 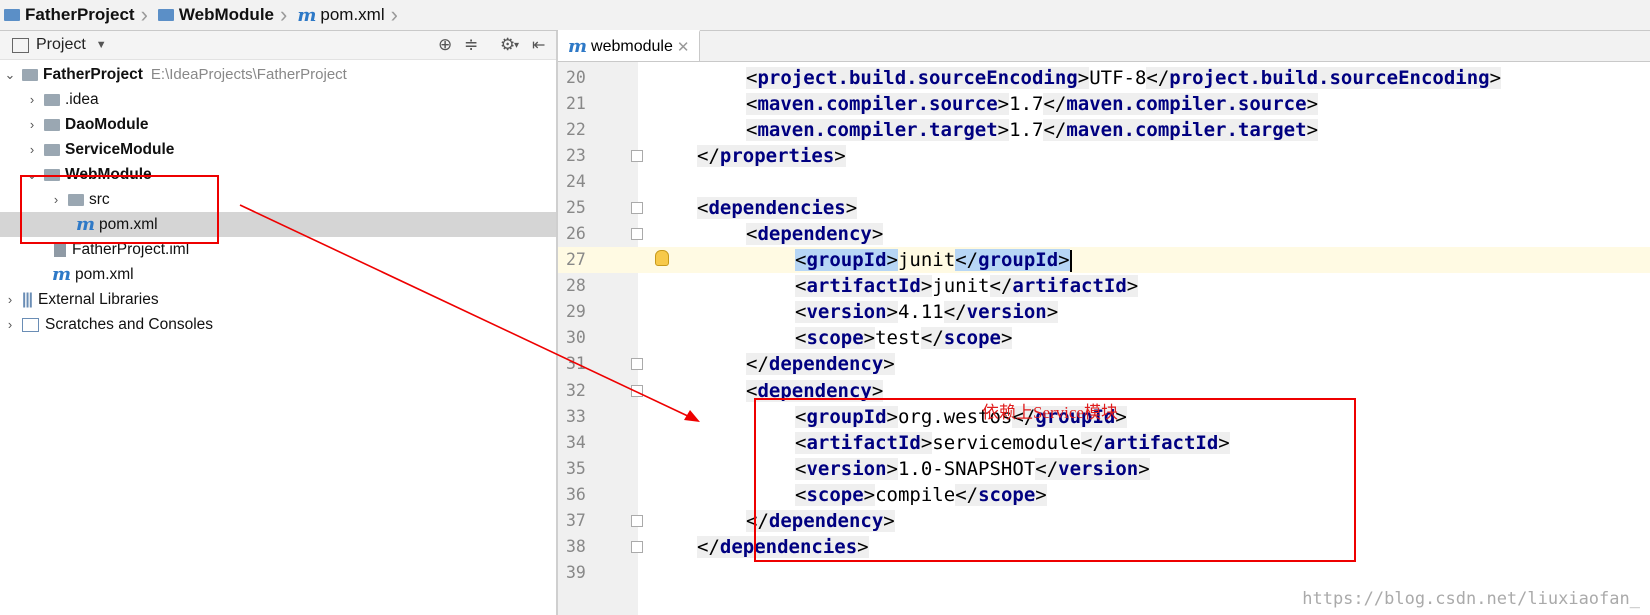 What do you see at coordinates (60, 249) in the screenshot?
I see `iml-file-icon` at bounding box center [60, 249].